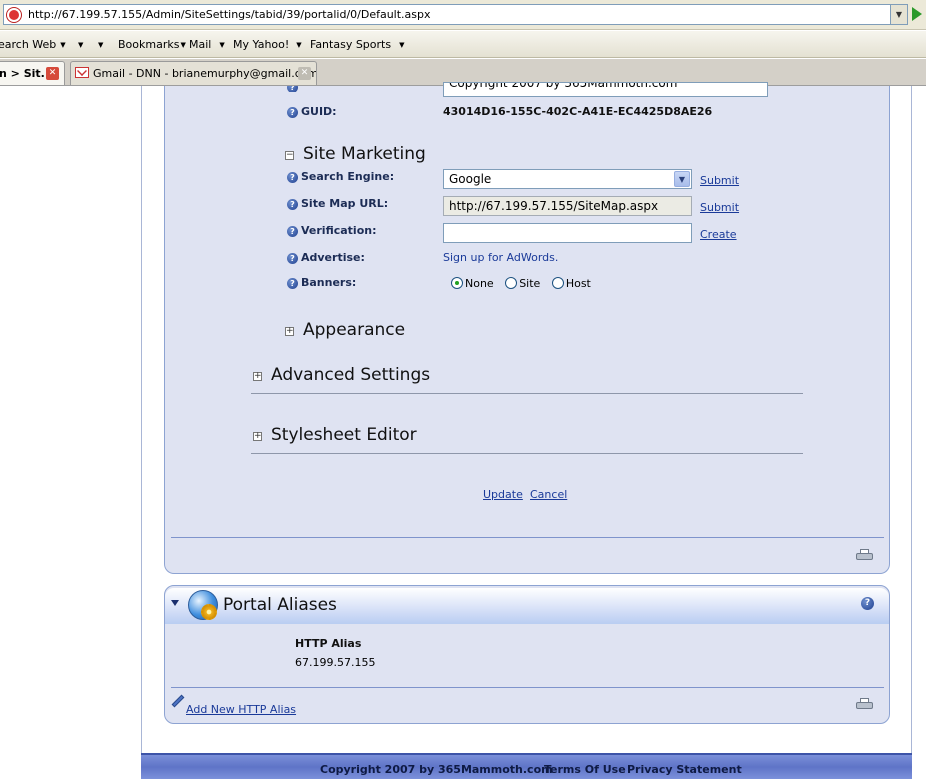 This screenshot has height=779, width=926. I want to click on gear-icon, so click(209, 612).